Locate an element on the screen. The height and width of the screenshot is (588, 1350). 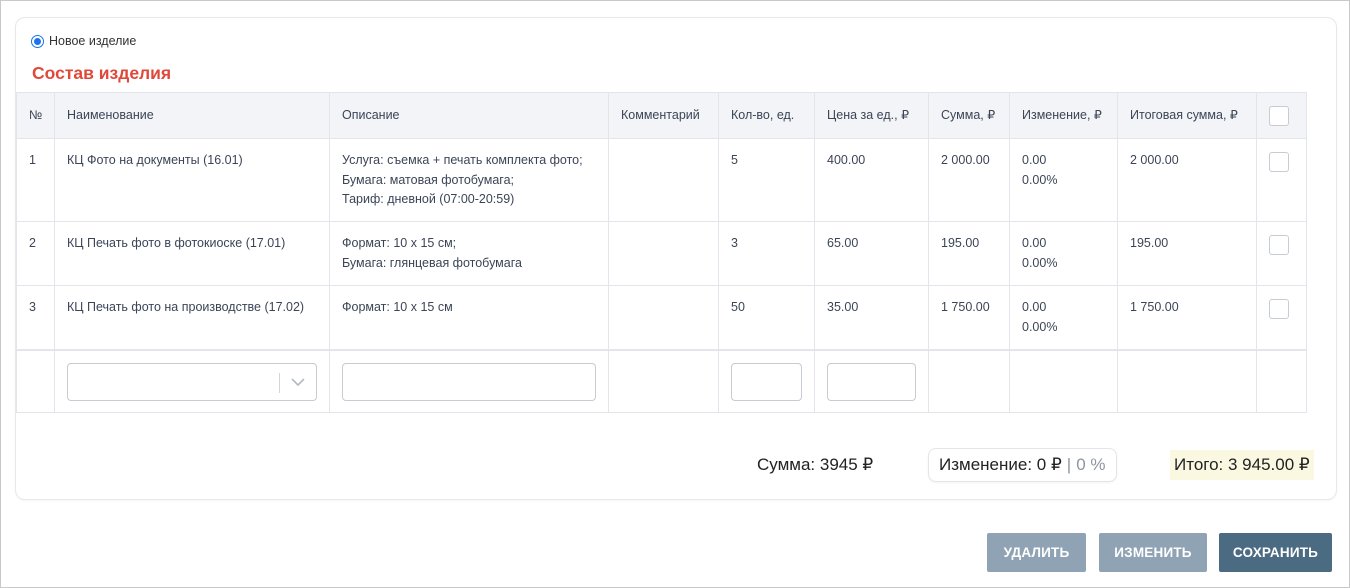
totals-grand-total: Итого: 3 945.00 ₽ is located at coordinates (1242, 465).